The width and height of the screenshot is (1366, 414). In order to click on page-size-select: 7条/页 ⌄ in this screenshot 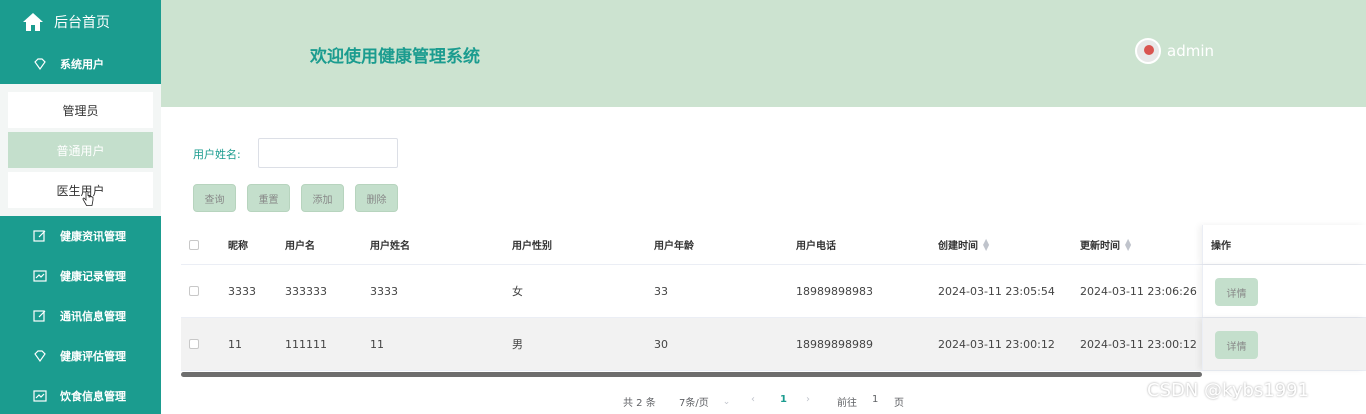, I will do `click(705, 402)`.